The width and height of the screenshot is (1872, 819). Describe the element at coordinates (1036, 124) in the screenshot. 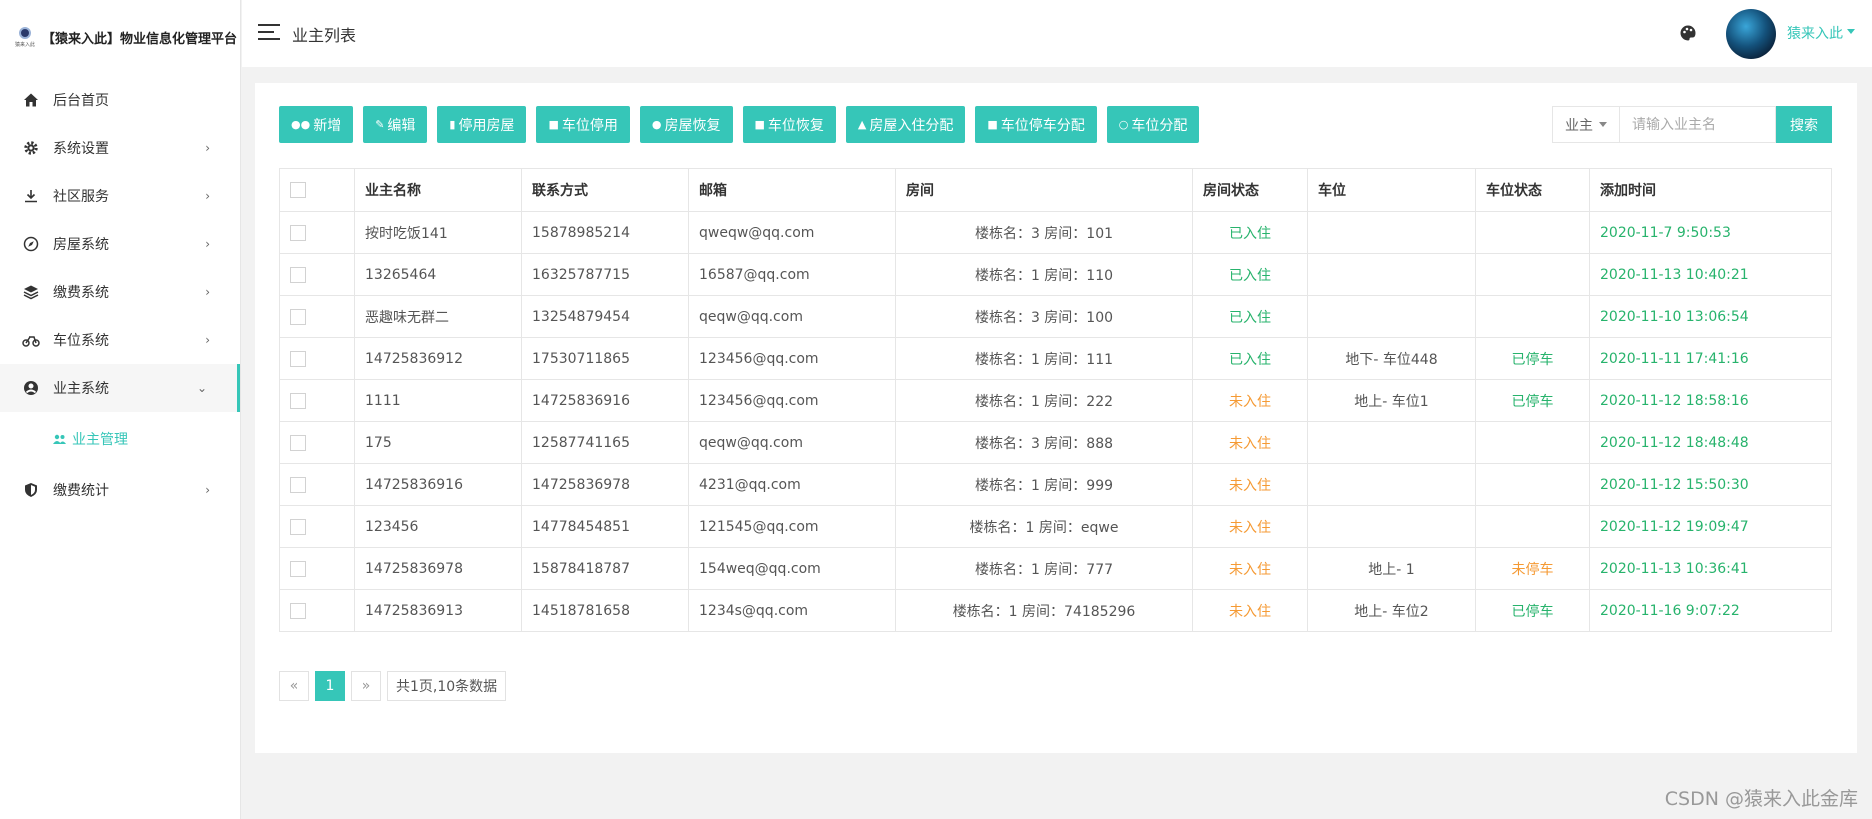

I see `assign-parking-button: ■ 车位停车分配` at that location.